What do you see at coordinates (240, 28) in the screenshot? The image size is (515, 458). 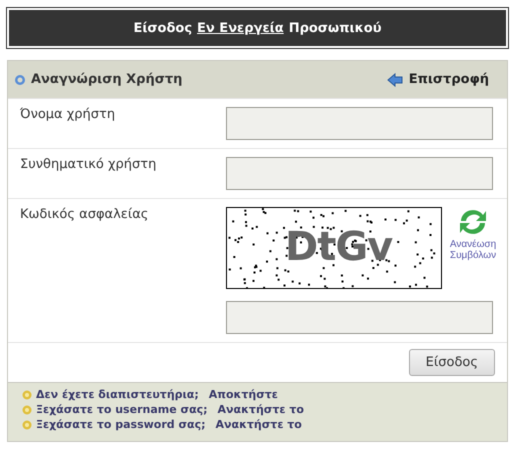 I see `title-link: Εν Ενεργεία` at bounding box center [240, 28].